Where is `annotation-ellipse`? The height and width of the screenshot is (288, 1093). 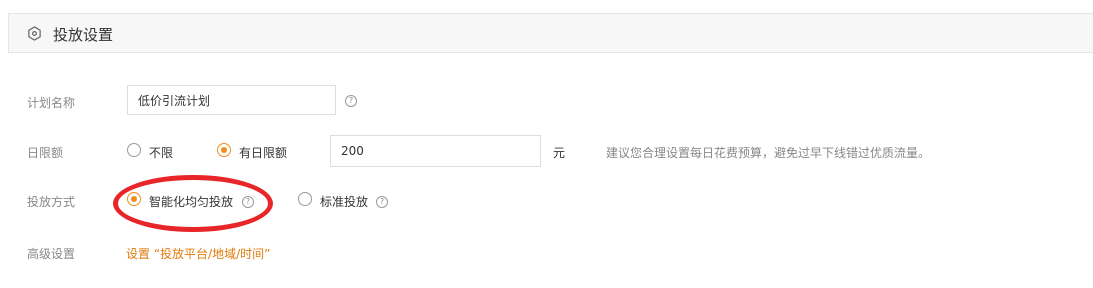 annotation-ellipse is located at coordinates (193, 203).